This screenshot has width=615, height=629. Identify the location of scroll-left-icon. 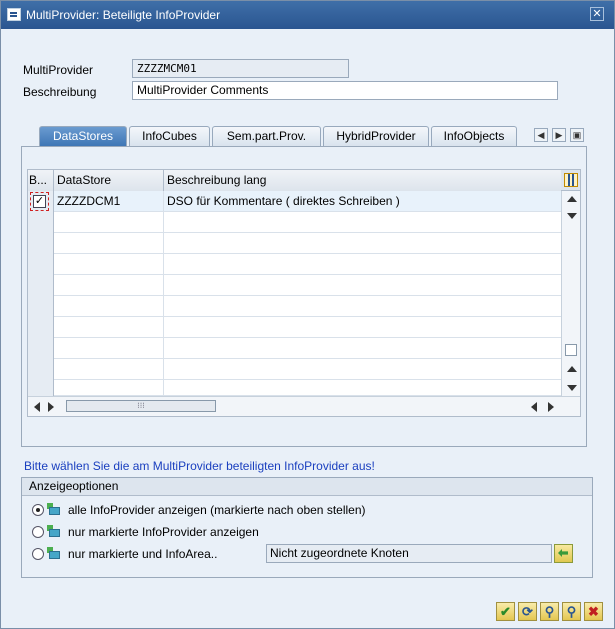
(37, 407).